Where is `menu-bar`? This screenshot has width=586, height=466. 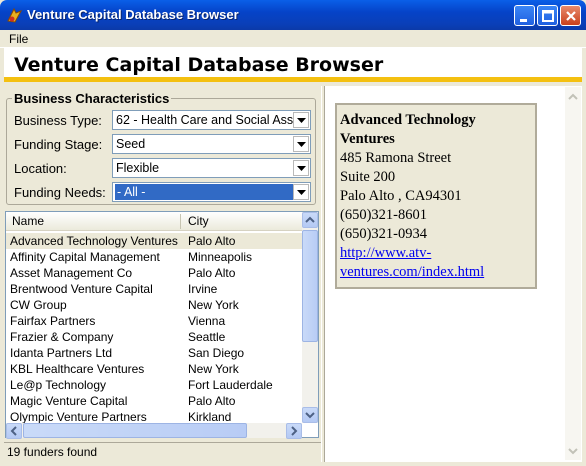
menu-bar is located at coordinates (293, 39).